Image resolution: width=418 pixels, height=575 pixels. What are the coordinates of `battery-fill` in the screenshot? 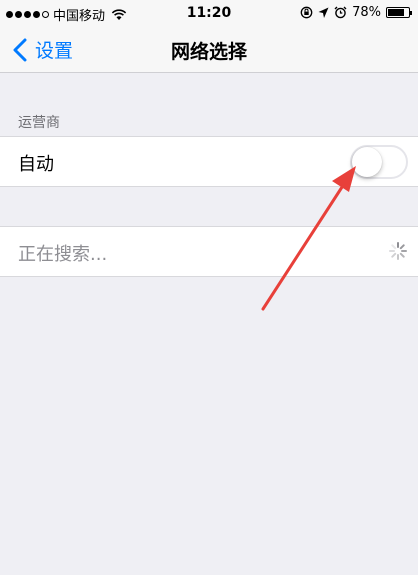 It's located at (396, 12).